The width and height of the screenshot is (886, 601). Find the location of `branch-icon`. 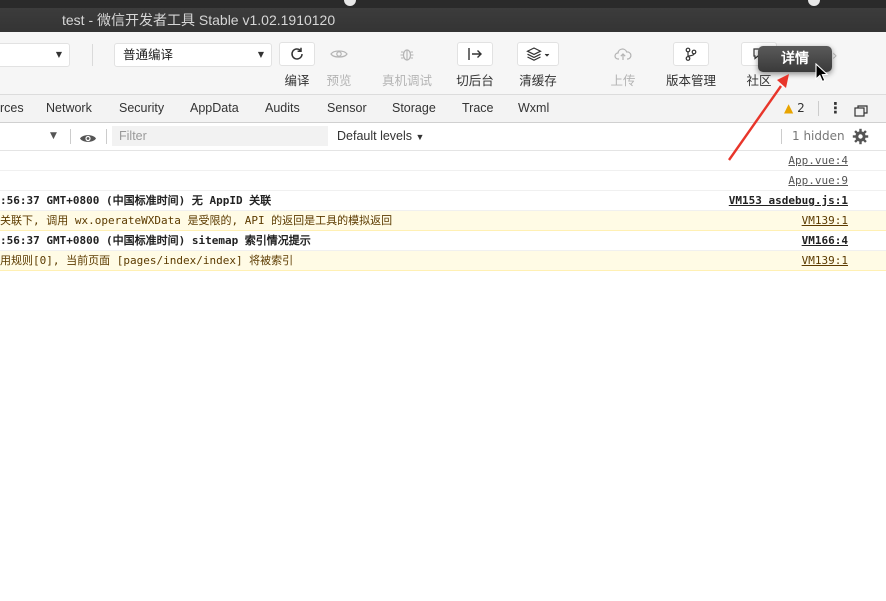

branch-icon is located at coordinates (691, 54).